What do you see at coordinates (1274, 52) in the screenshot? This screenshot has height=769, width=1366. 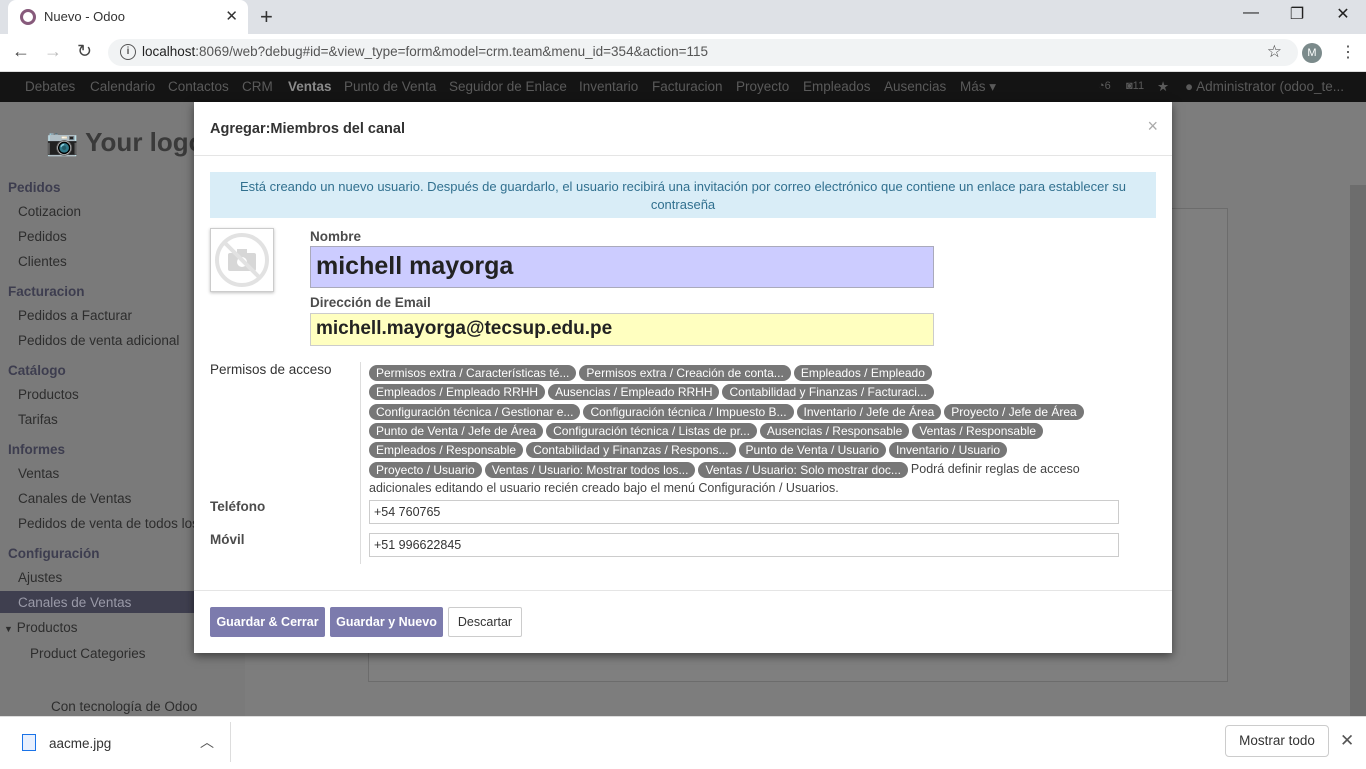 I see `bookmark-star-icon: ☆` at bounding box center [1274, 52].